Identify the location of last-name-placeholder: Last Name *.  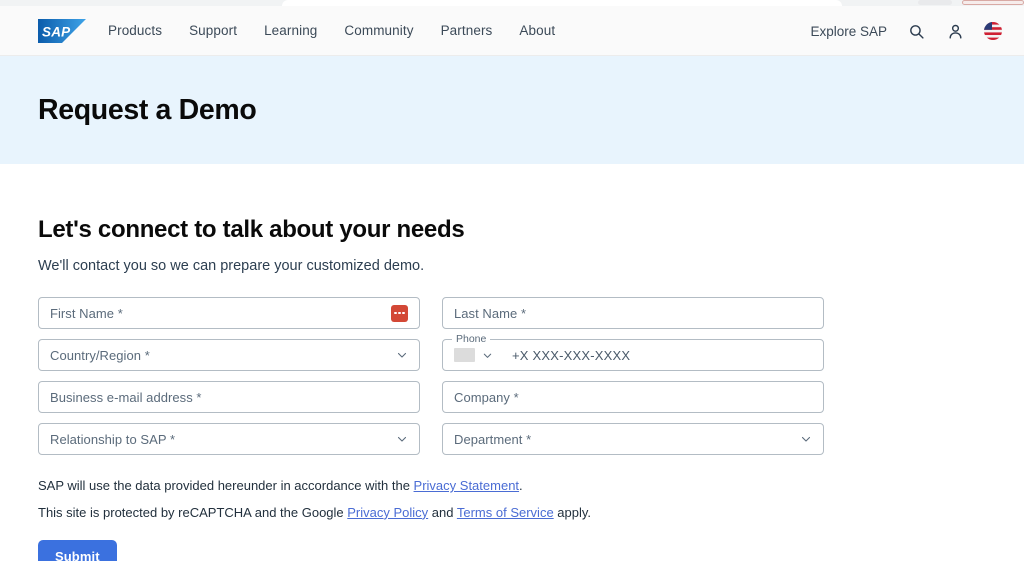
(490, 313).